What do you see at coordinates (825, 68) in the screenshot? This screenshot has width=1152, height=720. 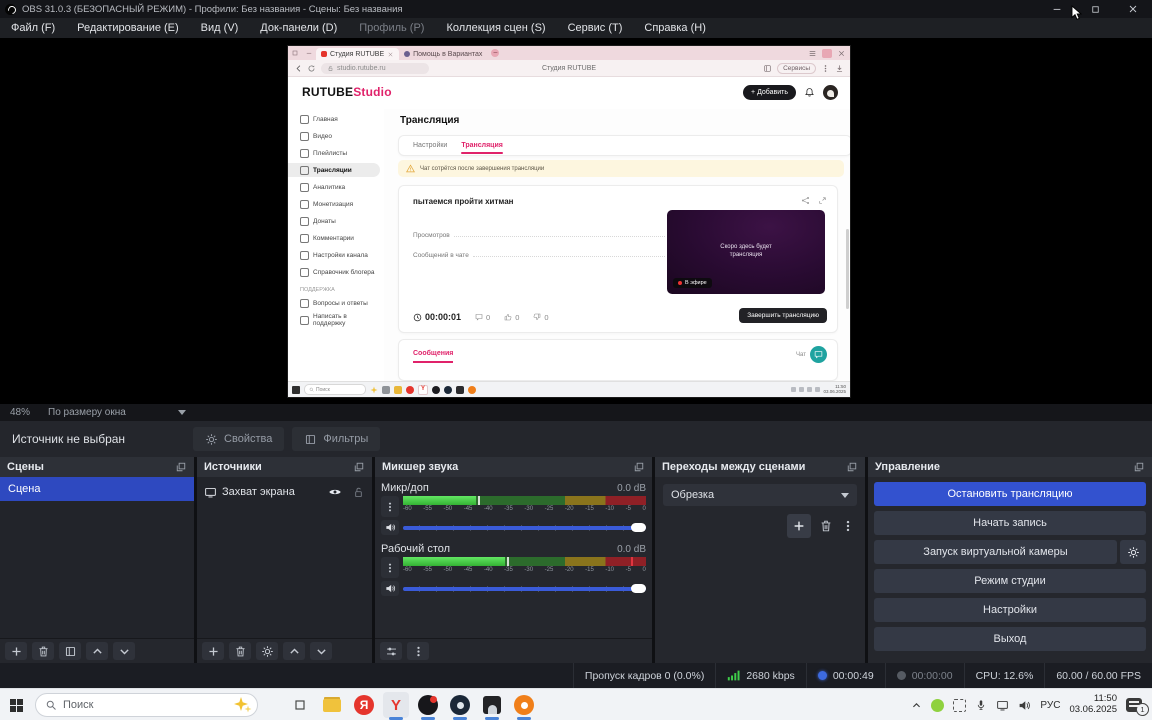 I see `extensions-icon` at bounding box center [825, 68].